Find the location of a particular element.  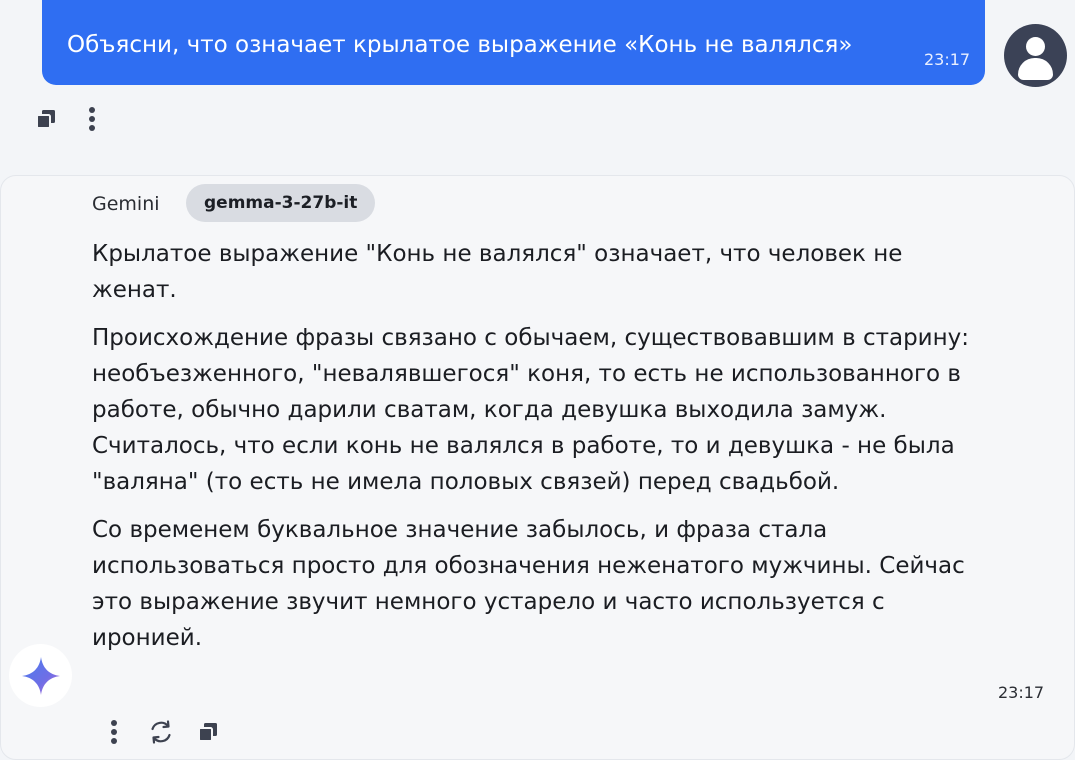

regenerate-icon is located at coordinates (161, 732).